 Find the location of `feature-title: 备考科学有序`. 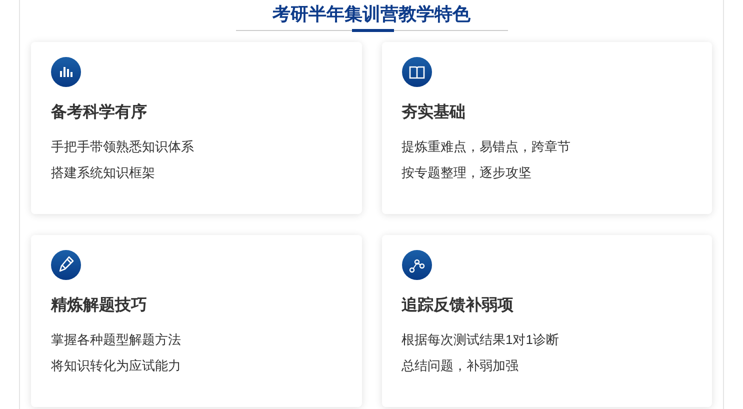

feature-title: 备考科学有序 is located at coordinates (99, 113).